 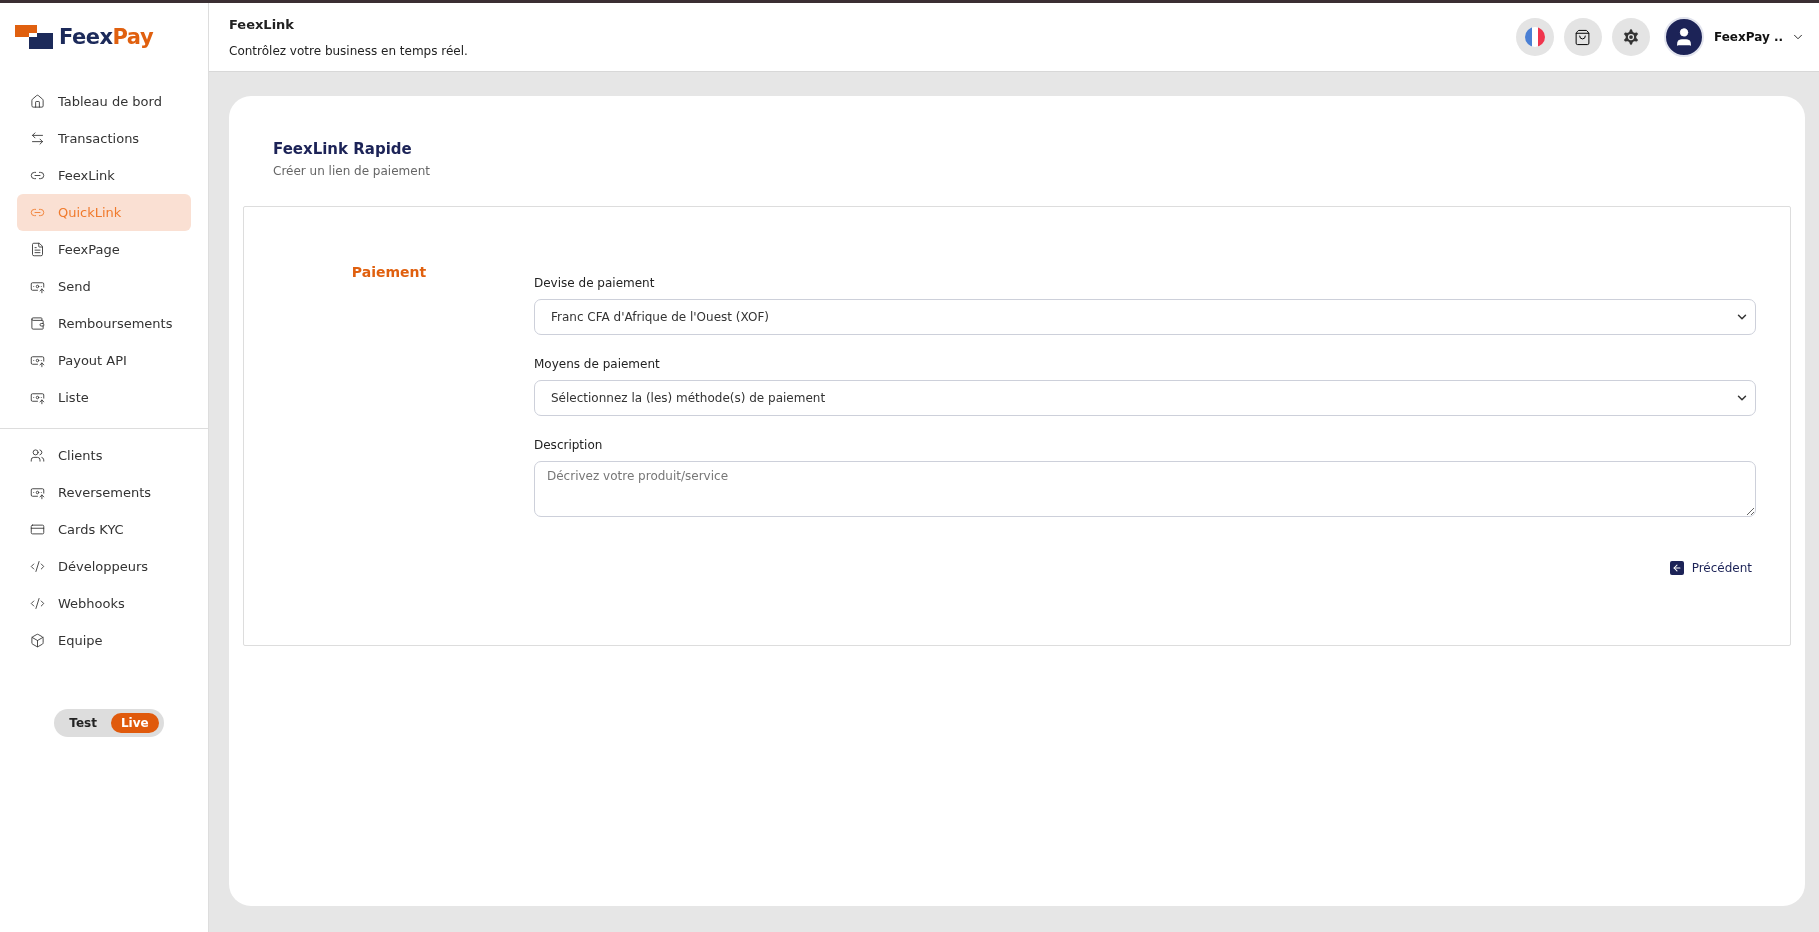 What do you see at coordinates (104, 323) in the screenshot?
I see `sidebar-item: Remboursements` at bounding box center [104, 323].